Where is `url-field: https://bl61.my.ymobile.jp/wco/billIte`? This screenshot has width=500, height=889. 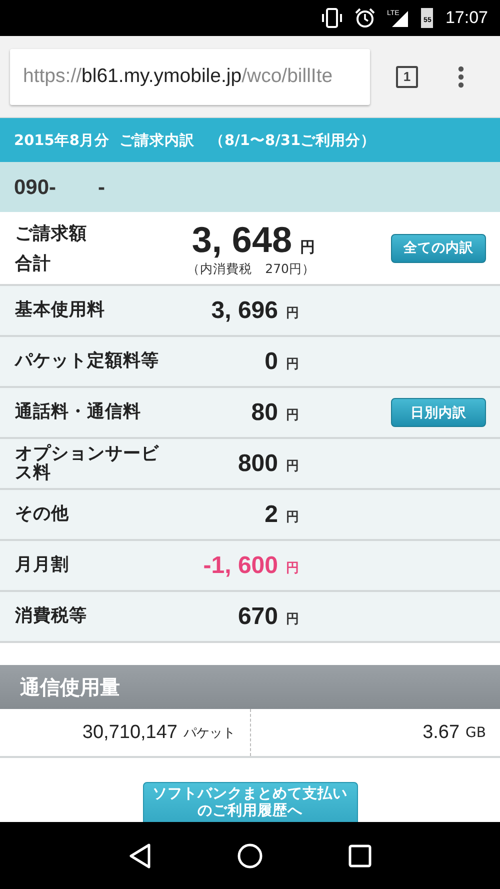
url-field: https://bl61.my.ymobile.jp/wco/billIte is located at coordinates (190, 76).